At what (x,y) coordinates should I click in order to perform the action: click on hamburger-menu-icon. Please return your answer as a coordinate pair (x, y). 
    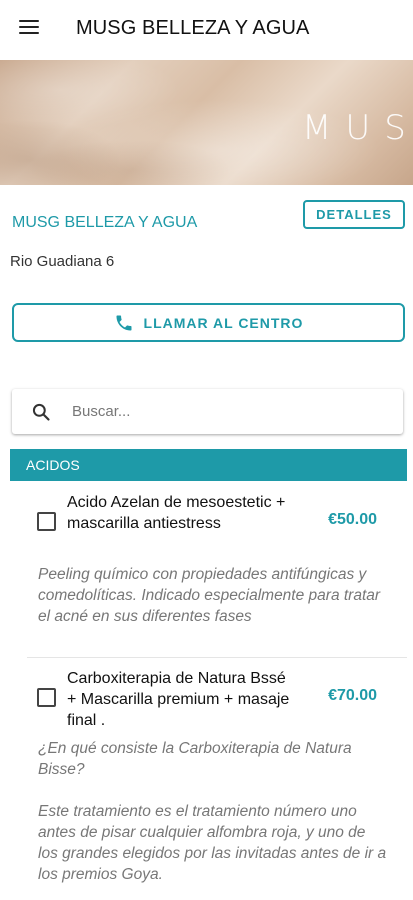
    Looking at the image, I should click on (29, 28).